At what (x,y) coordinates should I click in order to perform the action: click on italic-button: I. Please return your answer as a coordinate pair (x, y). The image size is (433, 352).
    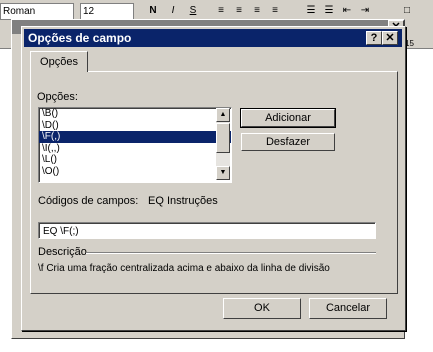
    Looking at the image, I should click on (173, 10).